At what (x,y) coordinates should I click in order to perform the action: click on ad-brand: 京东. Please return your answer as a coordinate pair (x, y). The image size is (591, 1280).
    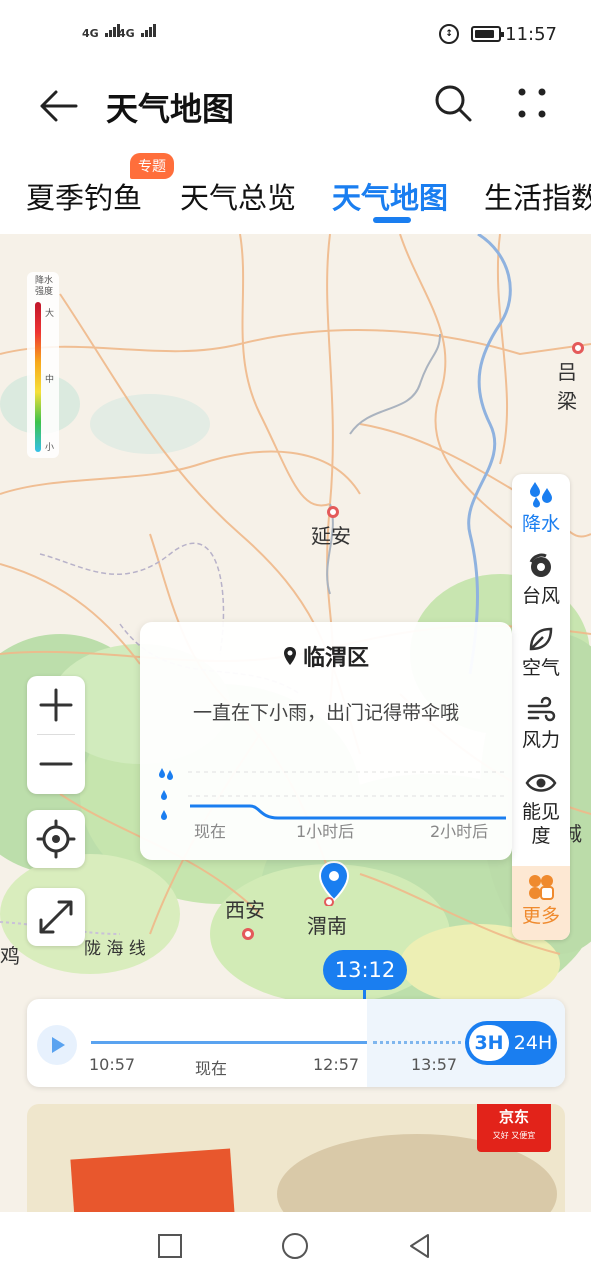
    Looking at the image, I should click on (513, 1117).